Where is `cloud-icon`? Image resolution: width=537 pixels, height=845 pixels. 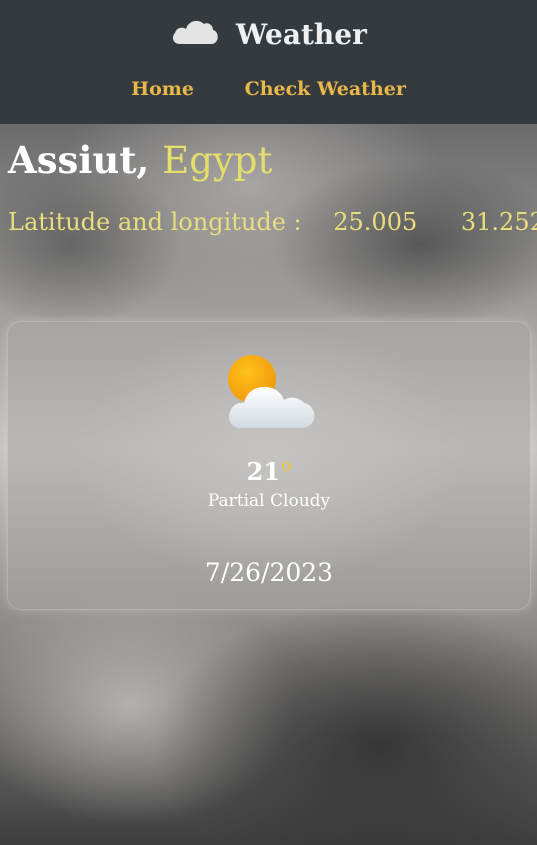 cloud-icon is located at coordinates (195, 32).